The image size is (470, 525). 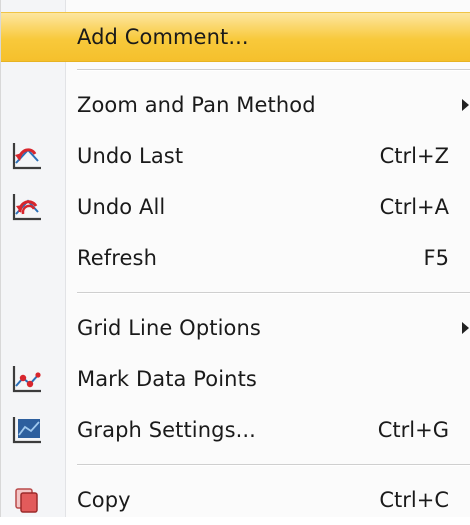 What do you see at coordinates (104, 500) in the screenshot?
I see `menu-item-label: Copy` at bounding box center [104, 500].